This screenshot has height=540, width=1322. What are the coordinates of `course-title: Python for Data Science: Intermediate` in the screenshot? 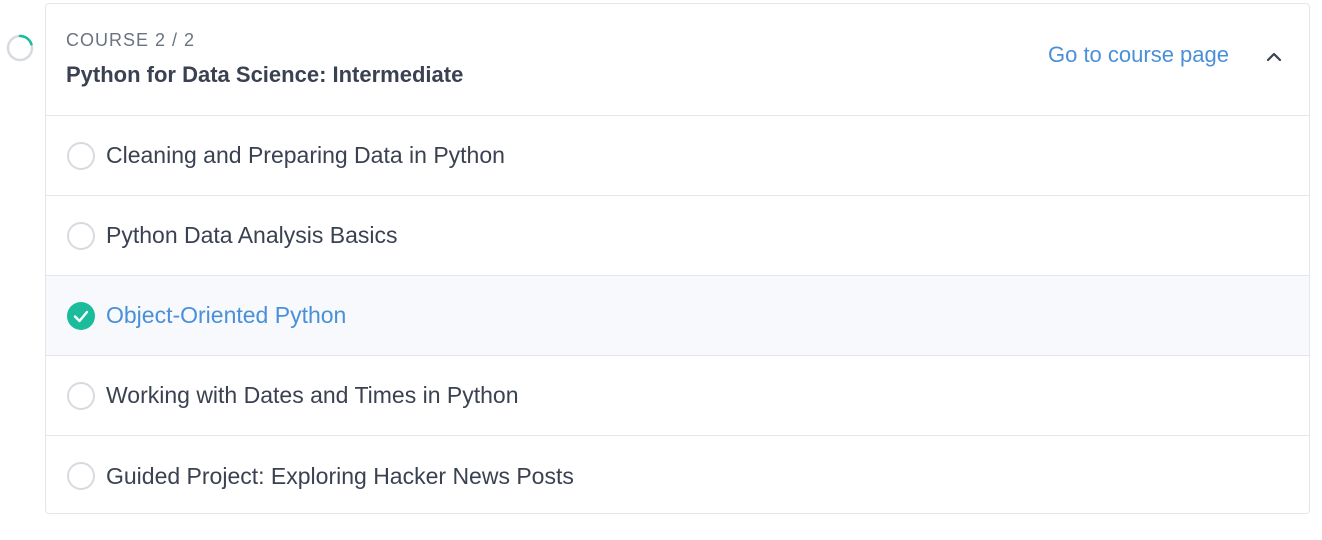 It's located at (265, 74).